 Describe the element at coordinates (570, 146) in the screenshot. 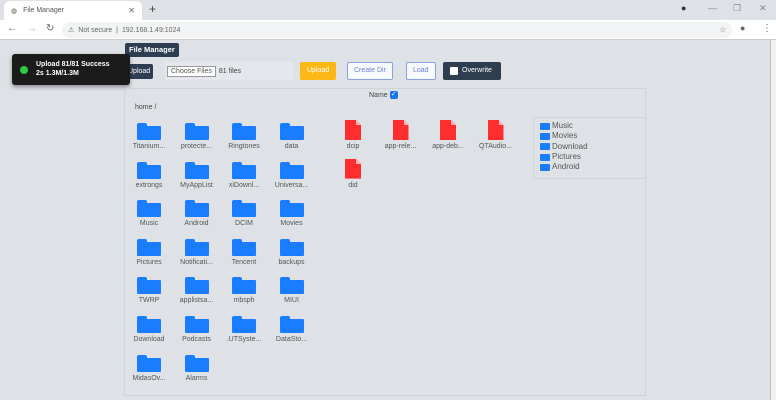

I see `quick-access-label: Download` at that location.